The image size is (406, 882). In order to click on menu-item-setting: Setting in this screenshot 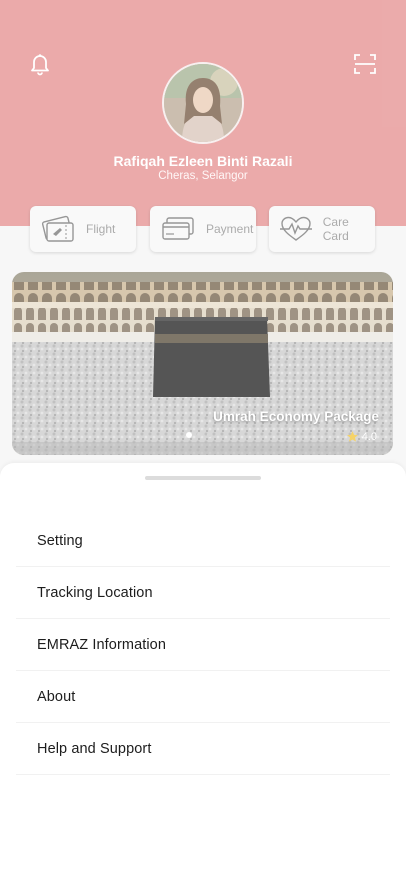, I will do `click(203, 541)`.